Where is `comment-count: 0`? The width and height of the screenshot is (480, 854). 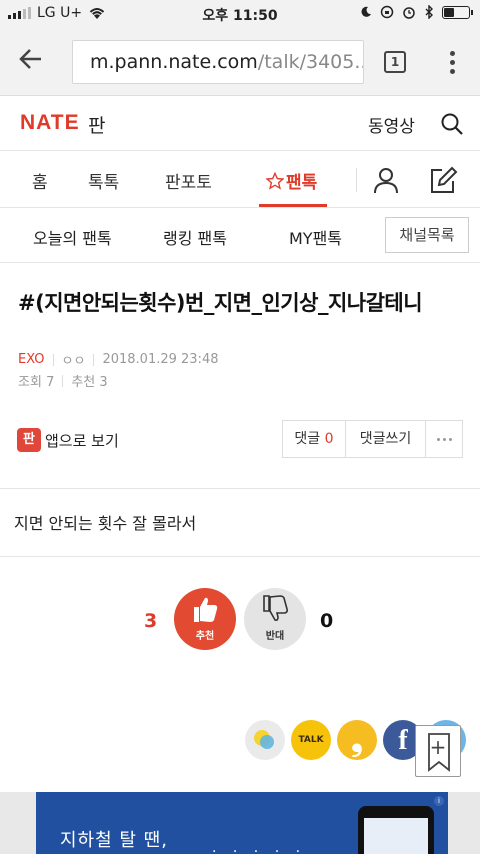
comment-count: 0 is located at coordinates (329, 439).